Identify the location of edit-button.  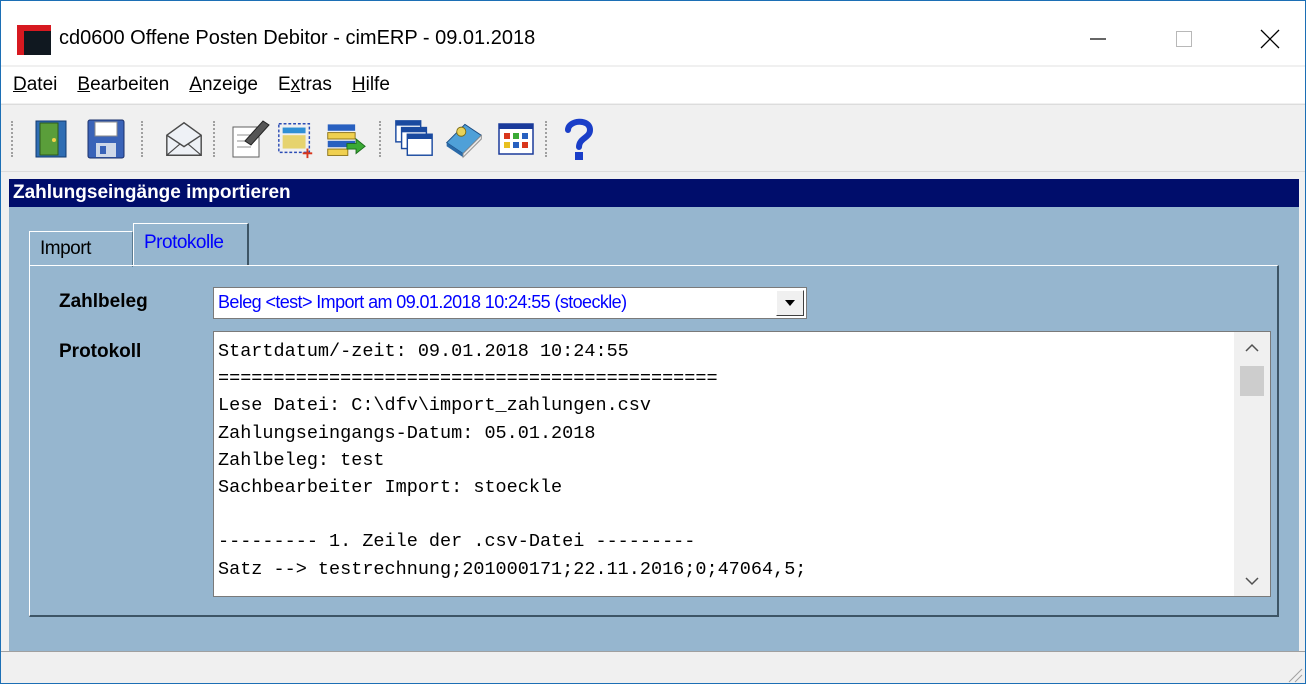
(250, 139).